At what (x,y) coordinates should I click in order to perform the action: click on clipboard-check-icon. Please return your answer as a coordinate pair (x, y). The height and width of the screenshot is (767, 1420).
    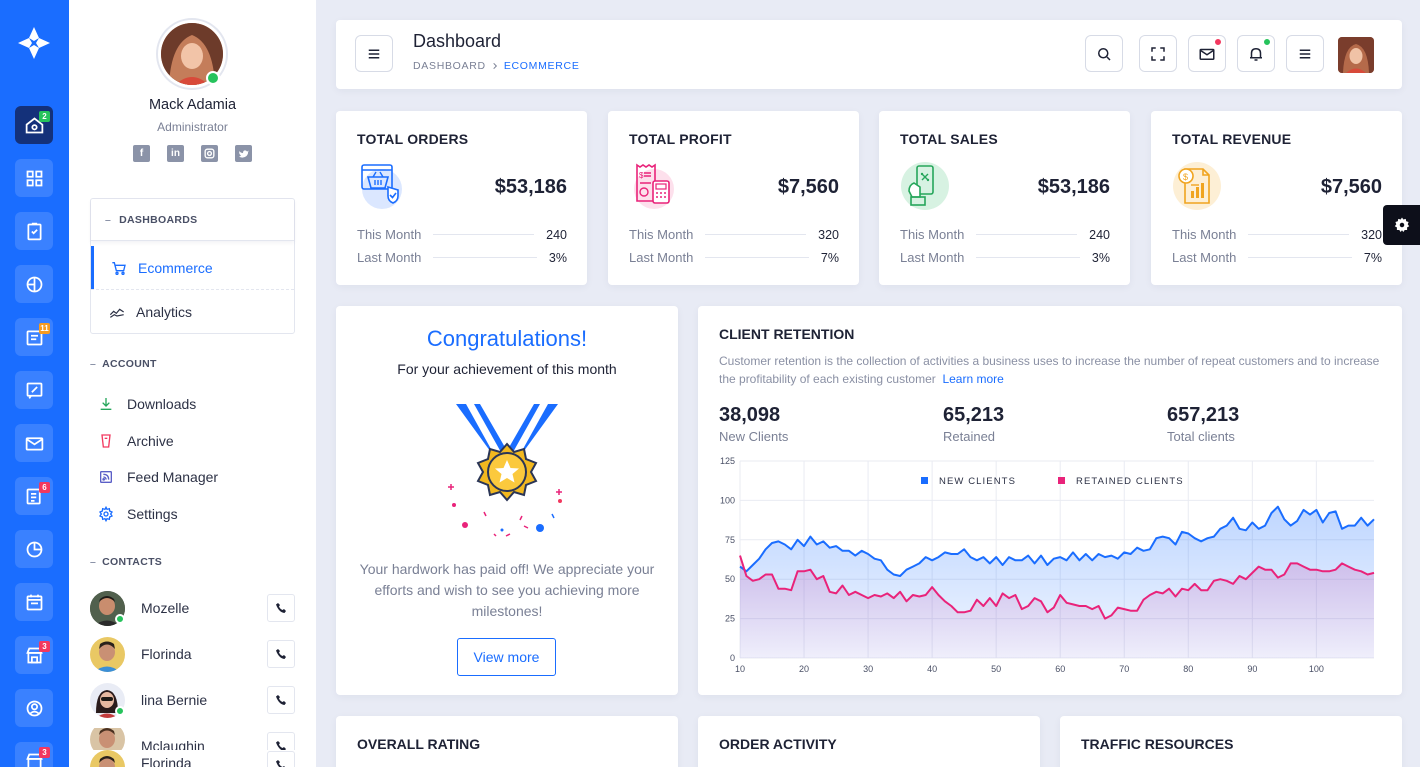
    Looking at the image, I should click on (34, 231).